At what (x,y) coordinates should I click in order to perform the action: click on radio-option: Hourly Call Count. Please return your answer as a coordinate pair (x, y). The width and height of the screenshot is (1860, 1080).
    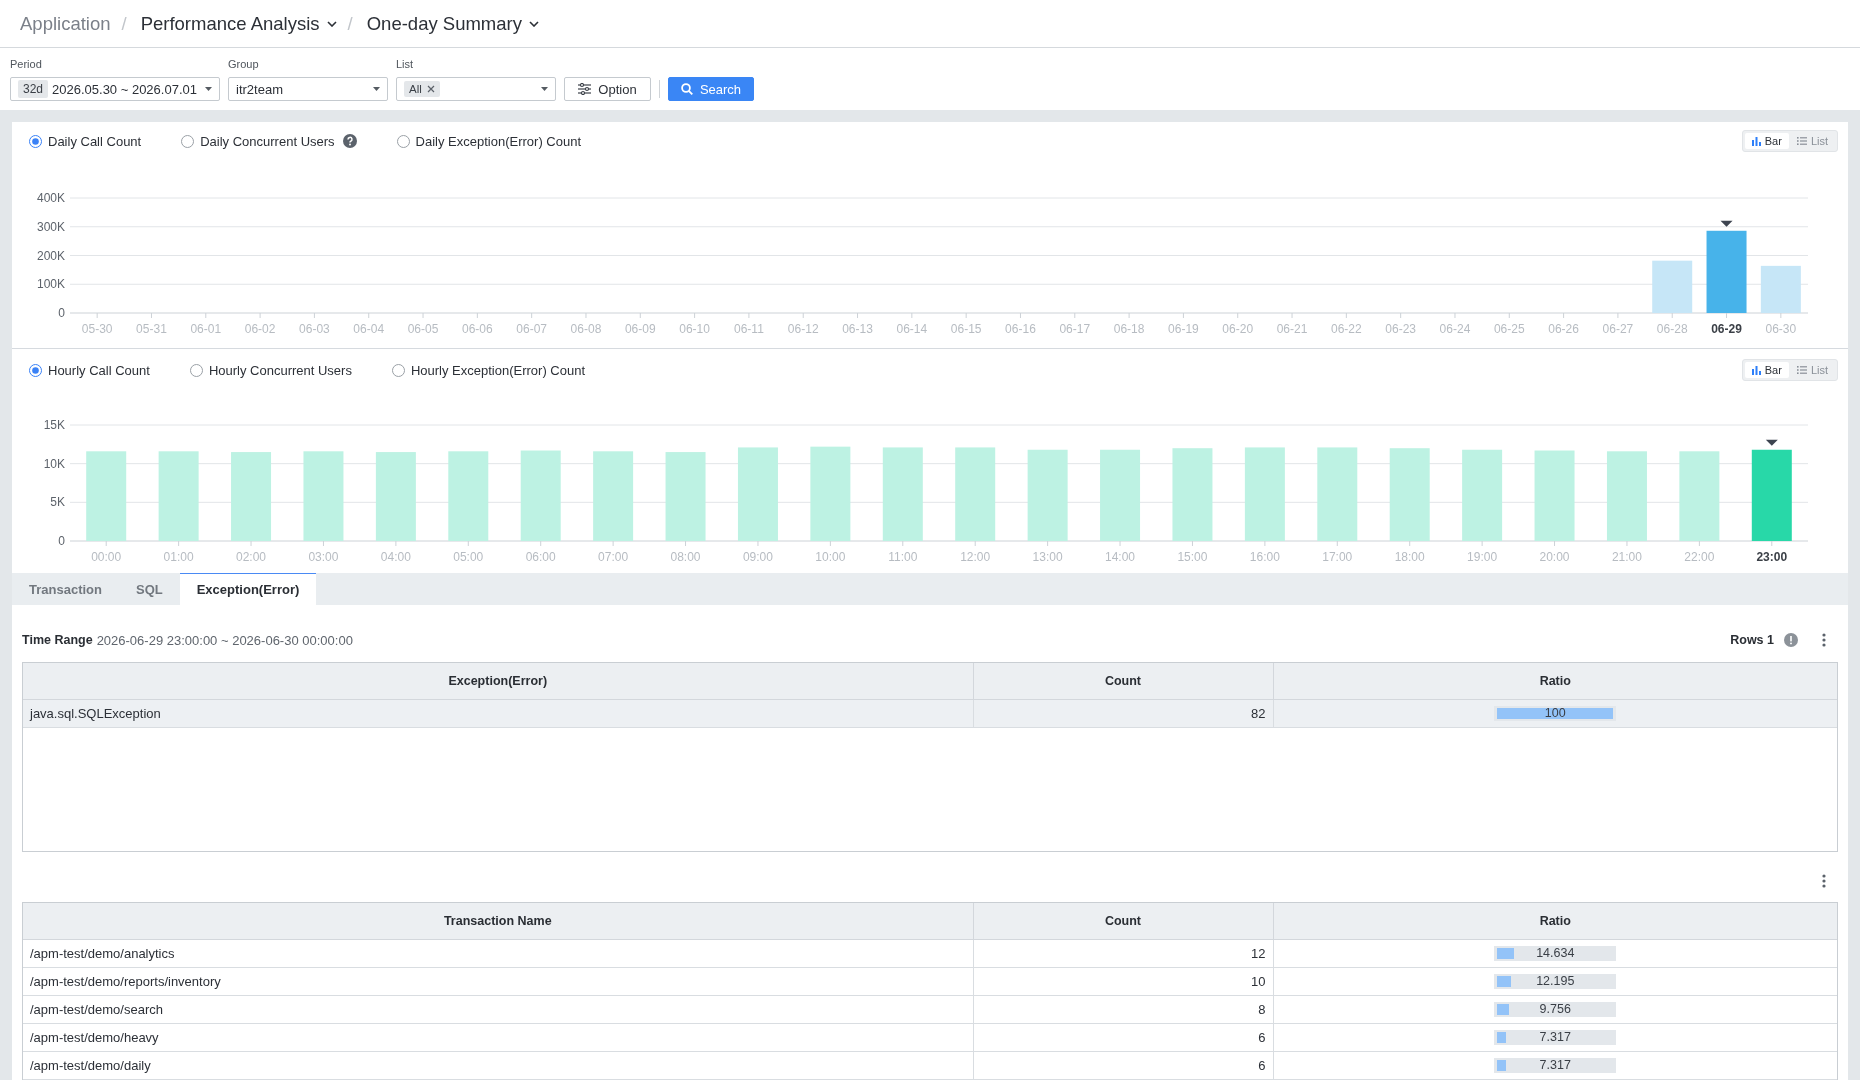
    Looking at the image, I should click on (89, 370).